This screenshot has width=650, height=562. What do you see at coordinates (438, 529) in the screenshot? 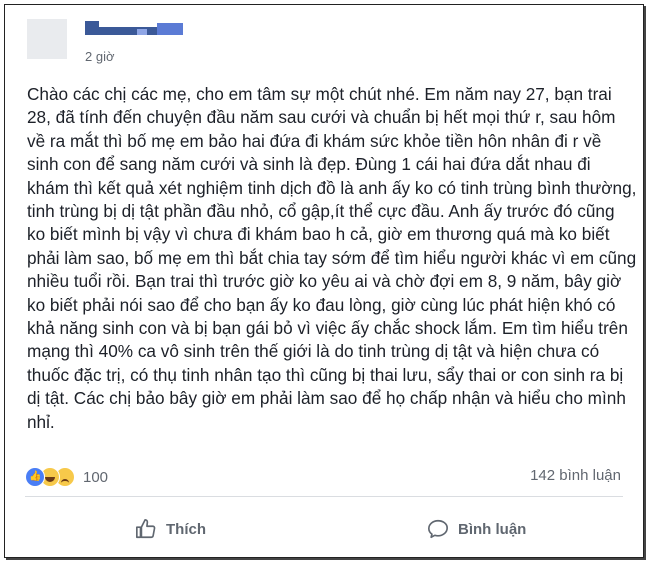
I see `speech-bubble-icon` at bounding box center [438, 529].